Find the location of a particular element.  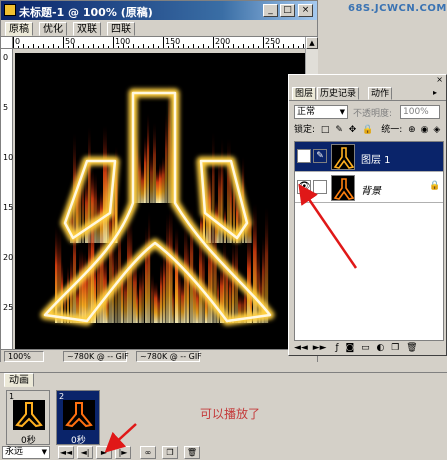

panel-menu-icon: ▸ is located at coordinates (435, 92).